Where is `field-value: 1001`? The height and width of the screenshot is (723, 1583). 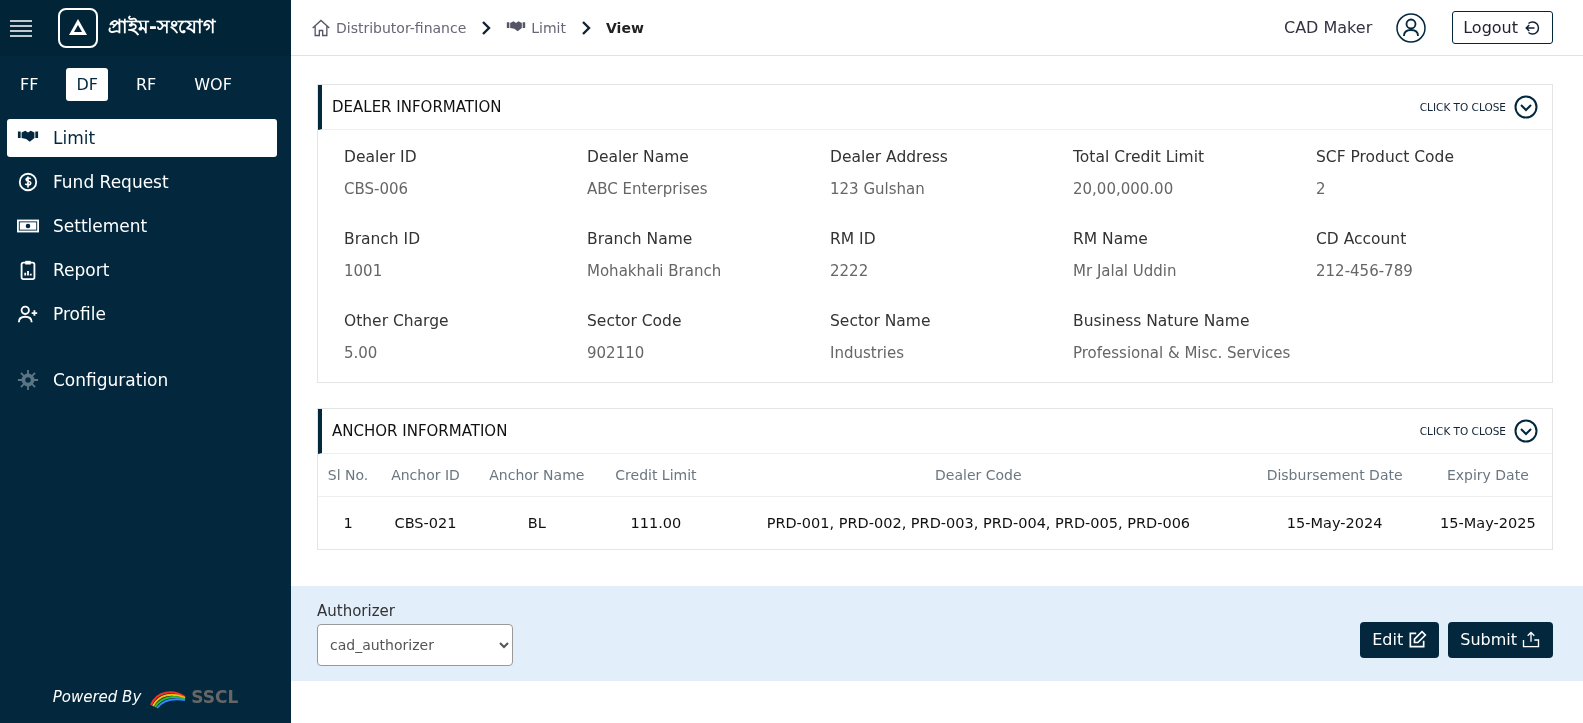
field-value: 1001 is located at coordinates (364, 271).